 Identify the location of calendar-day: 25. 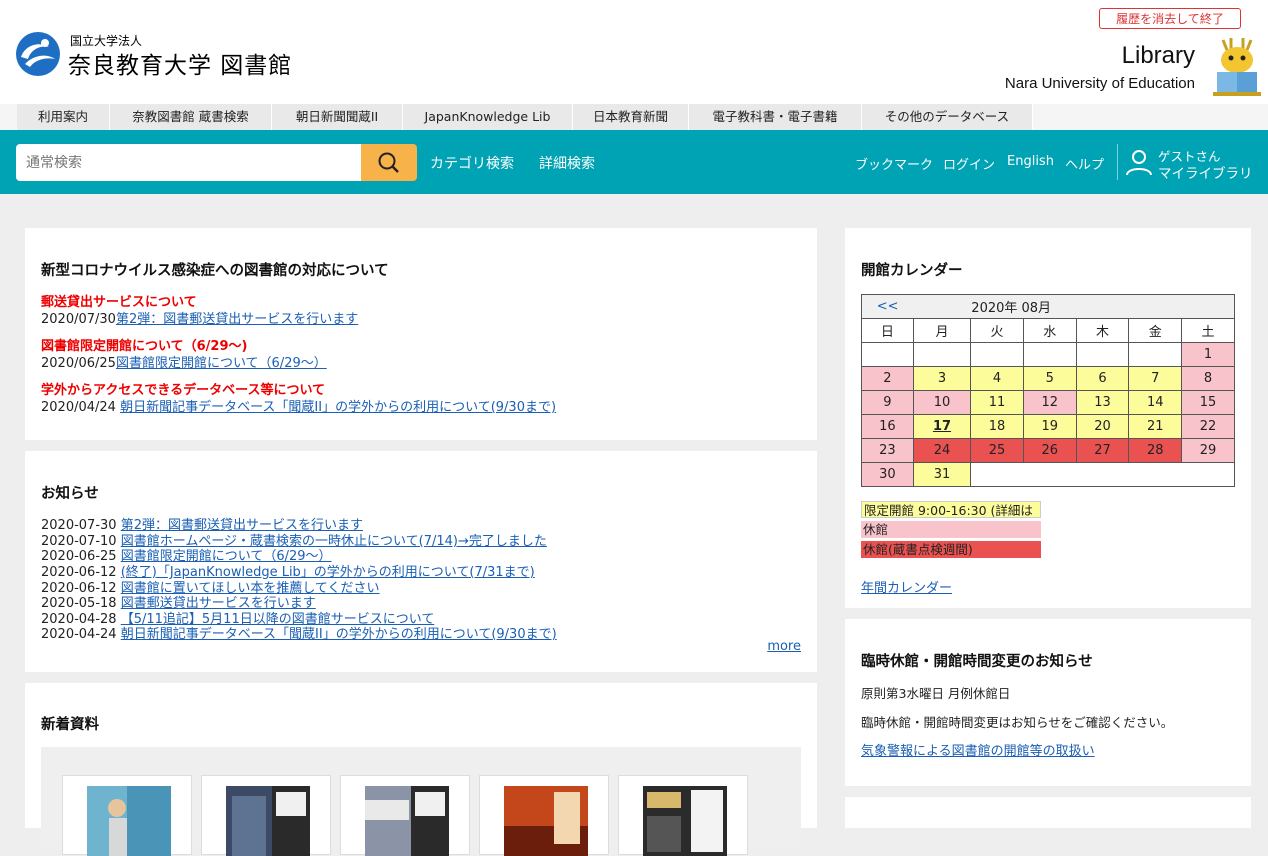
(997, 450).